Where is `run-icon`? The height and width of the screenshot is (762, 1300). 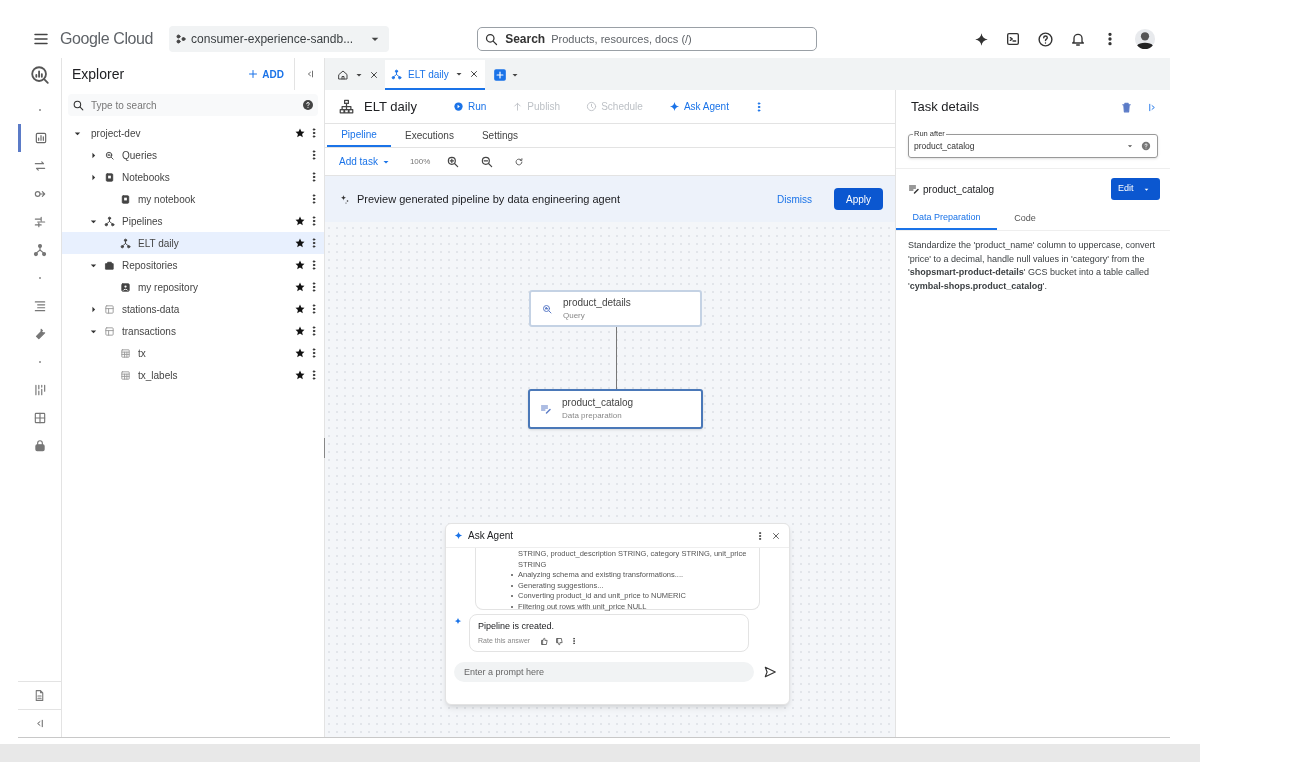 run-icon is located at coordinates (458, 106).